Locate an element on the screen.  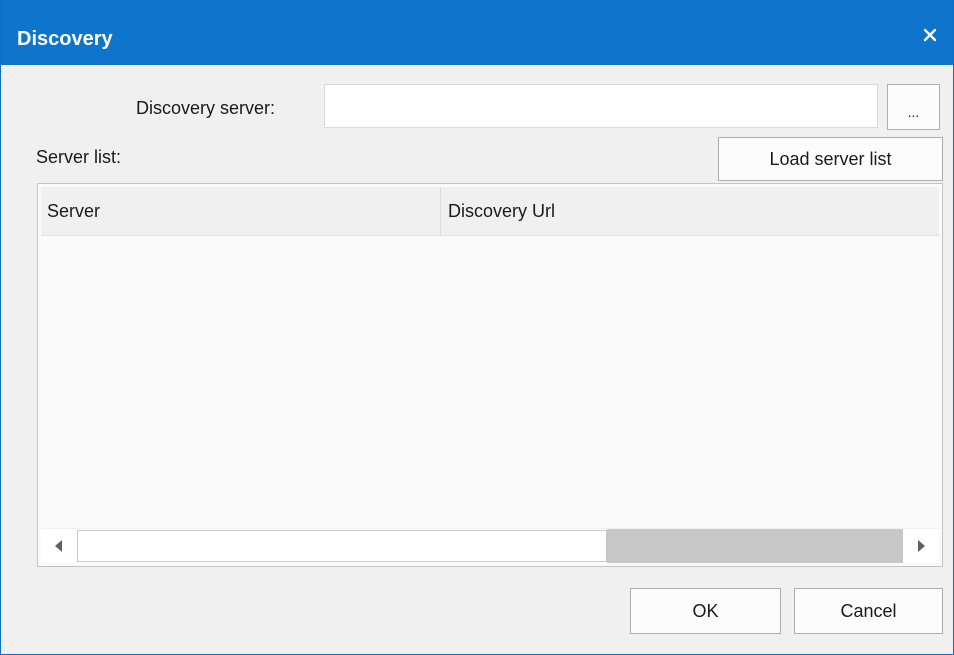
scroll-right-arrow-icon is located at coordinates (921, 546).